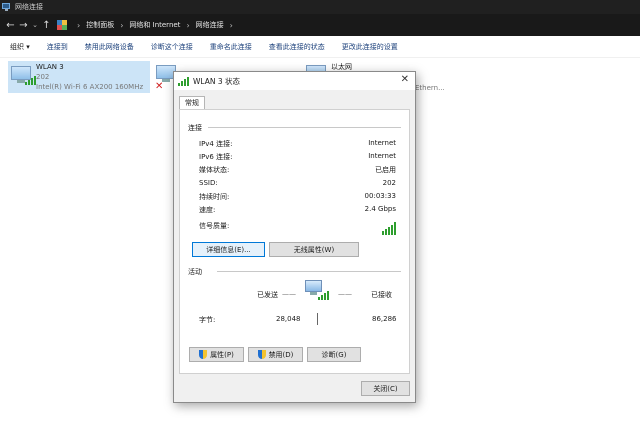  What do you see at coordinates (23, 25) in the screenshot?
I see `forward-arrow-icon: →` at bounding box center [23, 25].